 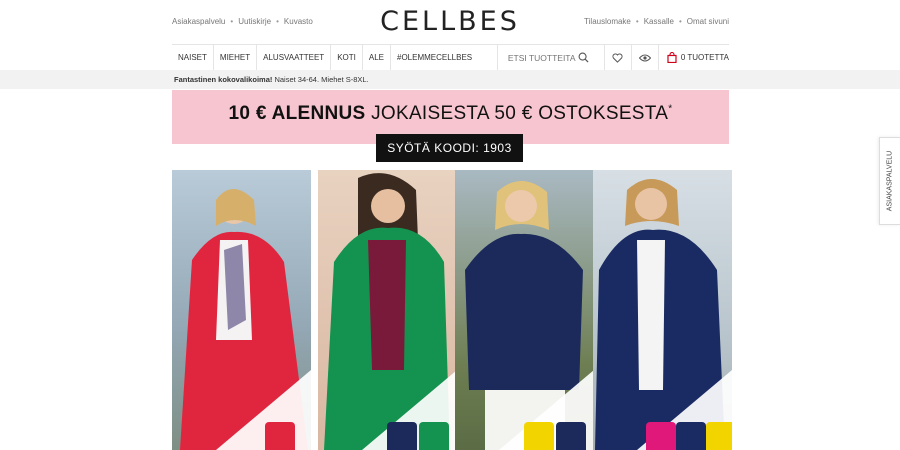 I want to click on customer-service-side-tab: ASIAKASPALVELU, so click(x=889, y=181).